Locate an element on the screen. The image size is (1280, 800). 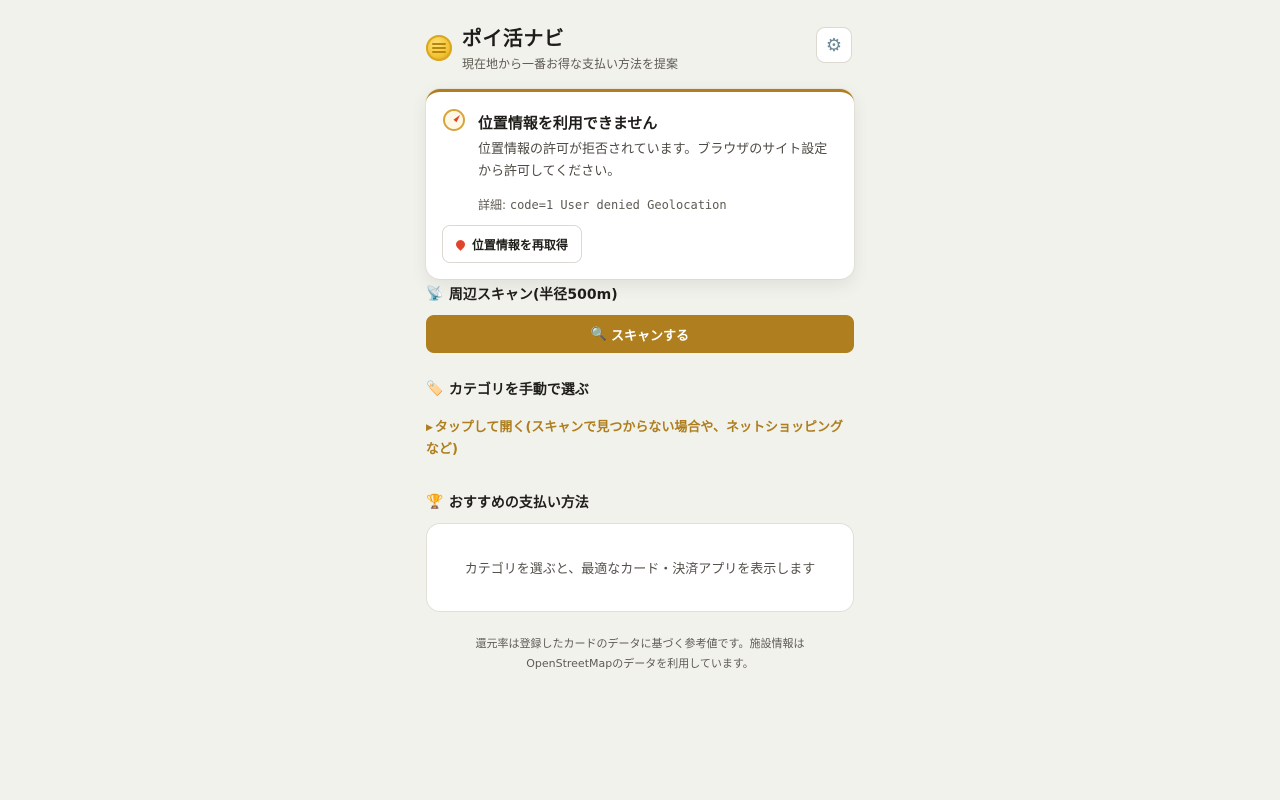
settings-button: ⚙ is located at coordinates (834, 45).